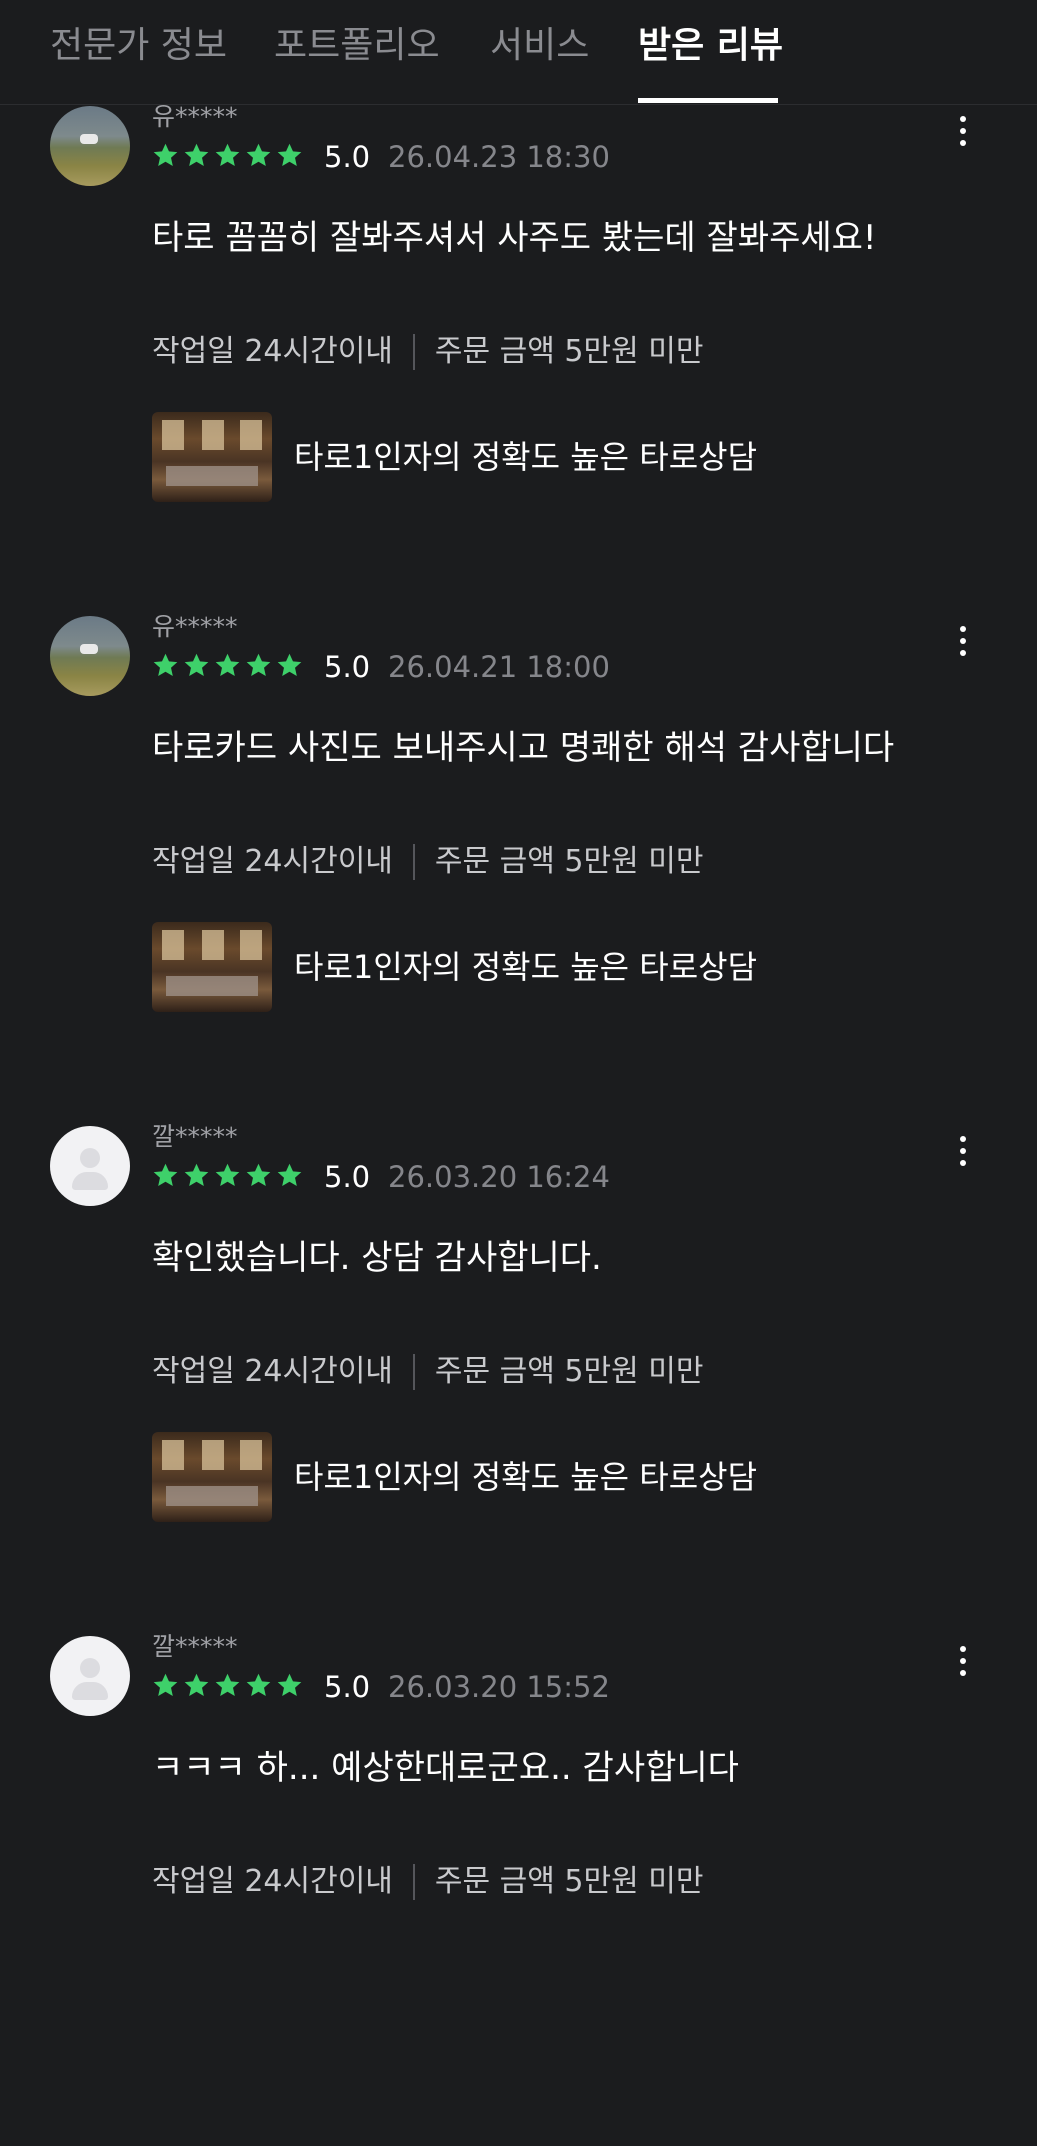 Image resolution: width=1037 pixels, height=2146 pixels. What do you see at coordinates (514, 238) in the screenshot?
I see `review-comment: 타로 꼼꼼히 잘봐주셔서 사주도 봤는데 잘봐주세요!` at bounding box center [514, 238].